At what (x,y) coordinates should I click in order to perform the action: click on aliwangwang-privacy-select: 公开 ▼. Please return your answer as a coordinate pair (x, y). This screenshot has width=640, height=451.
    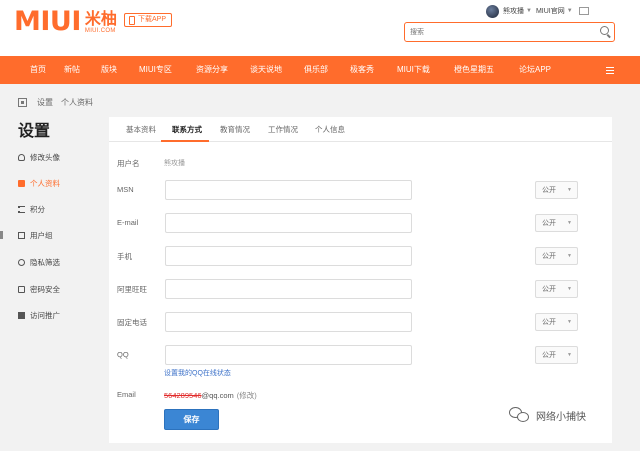
    Looking at the image, I should click on (556, 289).